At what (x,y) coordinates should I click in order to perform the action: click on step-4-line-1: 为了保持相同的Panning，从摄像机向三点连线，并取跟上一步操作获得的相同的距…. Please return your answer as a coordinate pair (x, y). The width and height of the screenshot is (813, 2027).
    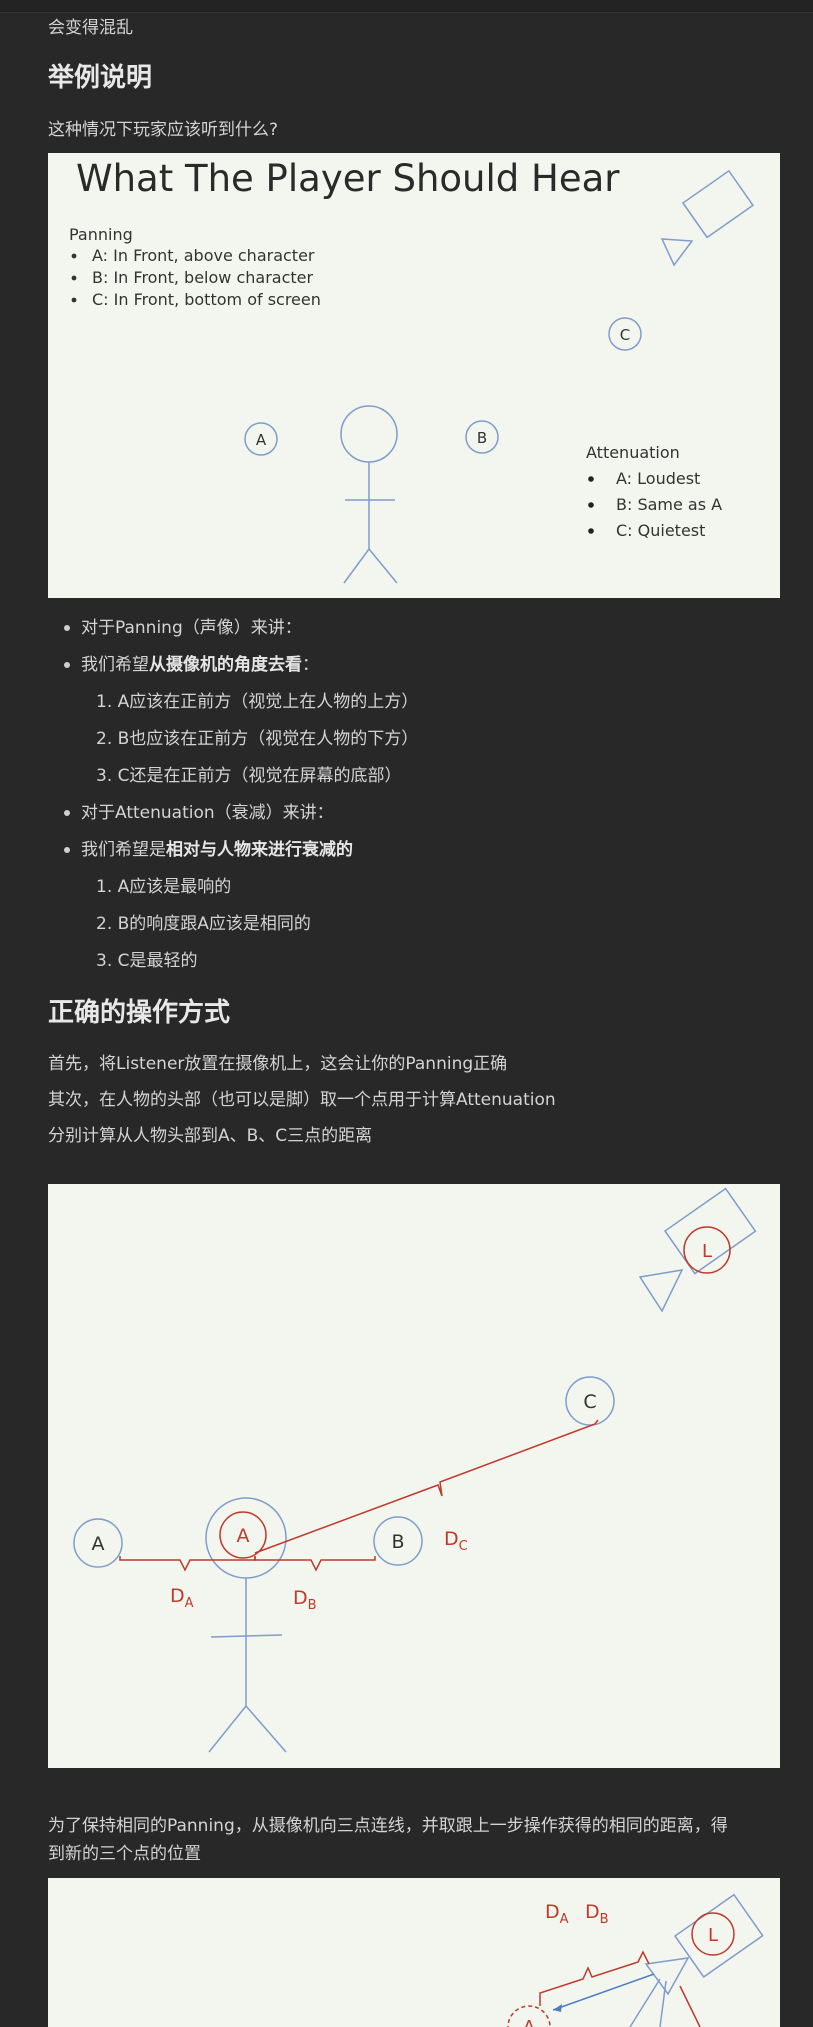
    Looking at the image, I should click on (388, 1826).